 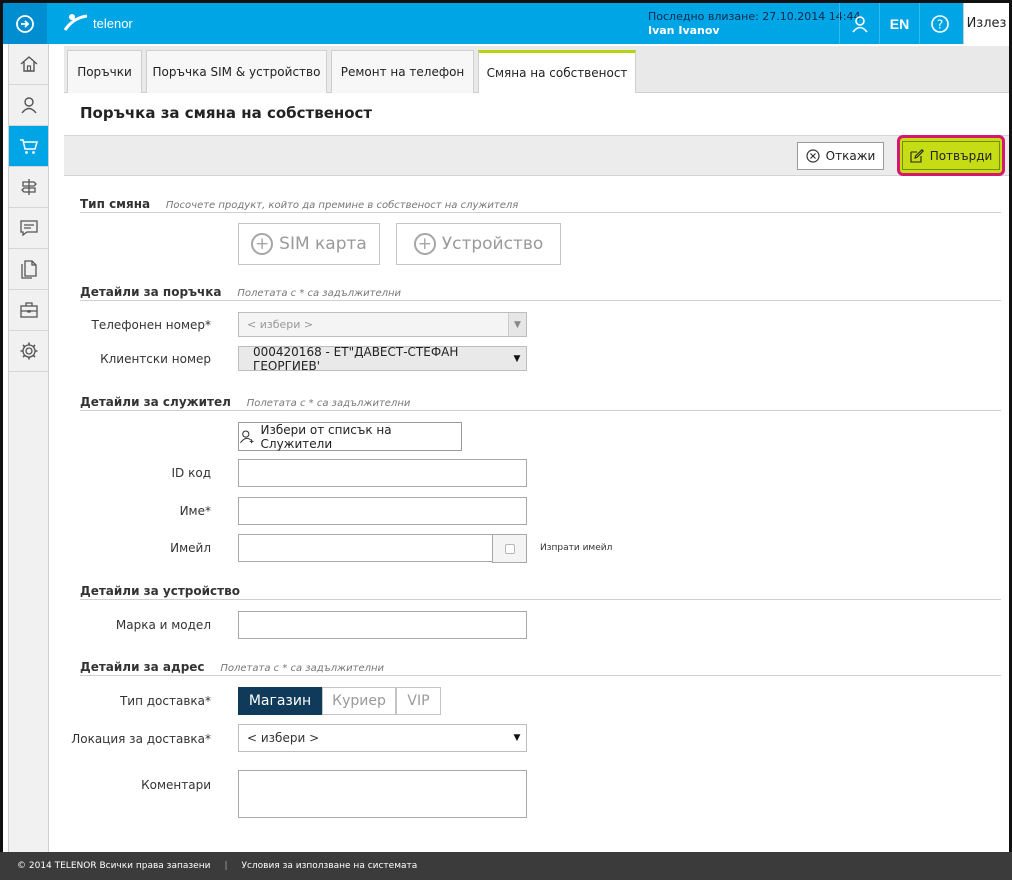 I want to click on phone-number-placeholder: < избери >, so click(x=280, y=324).